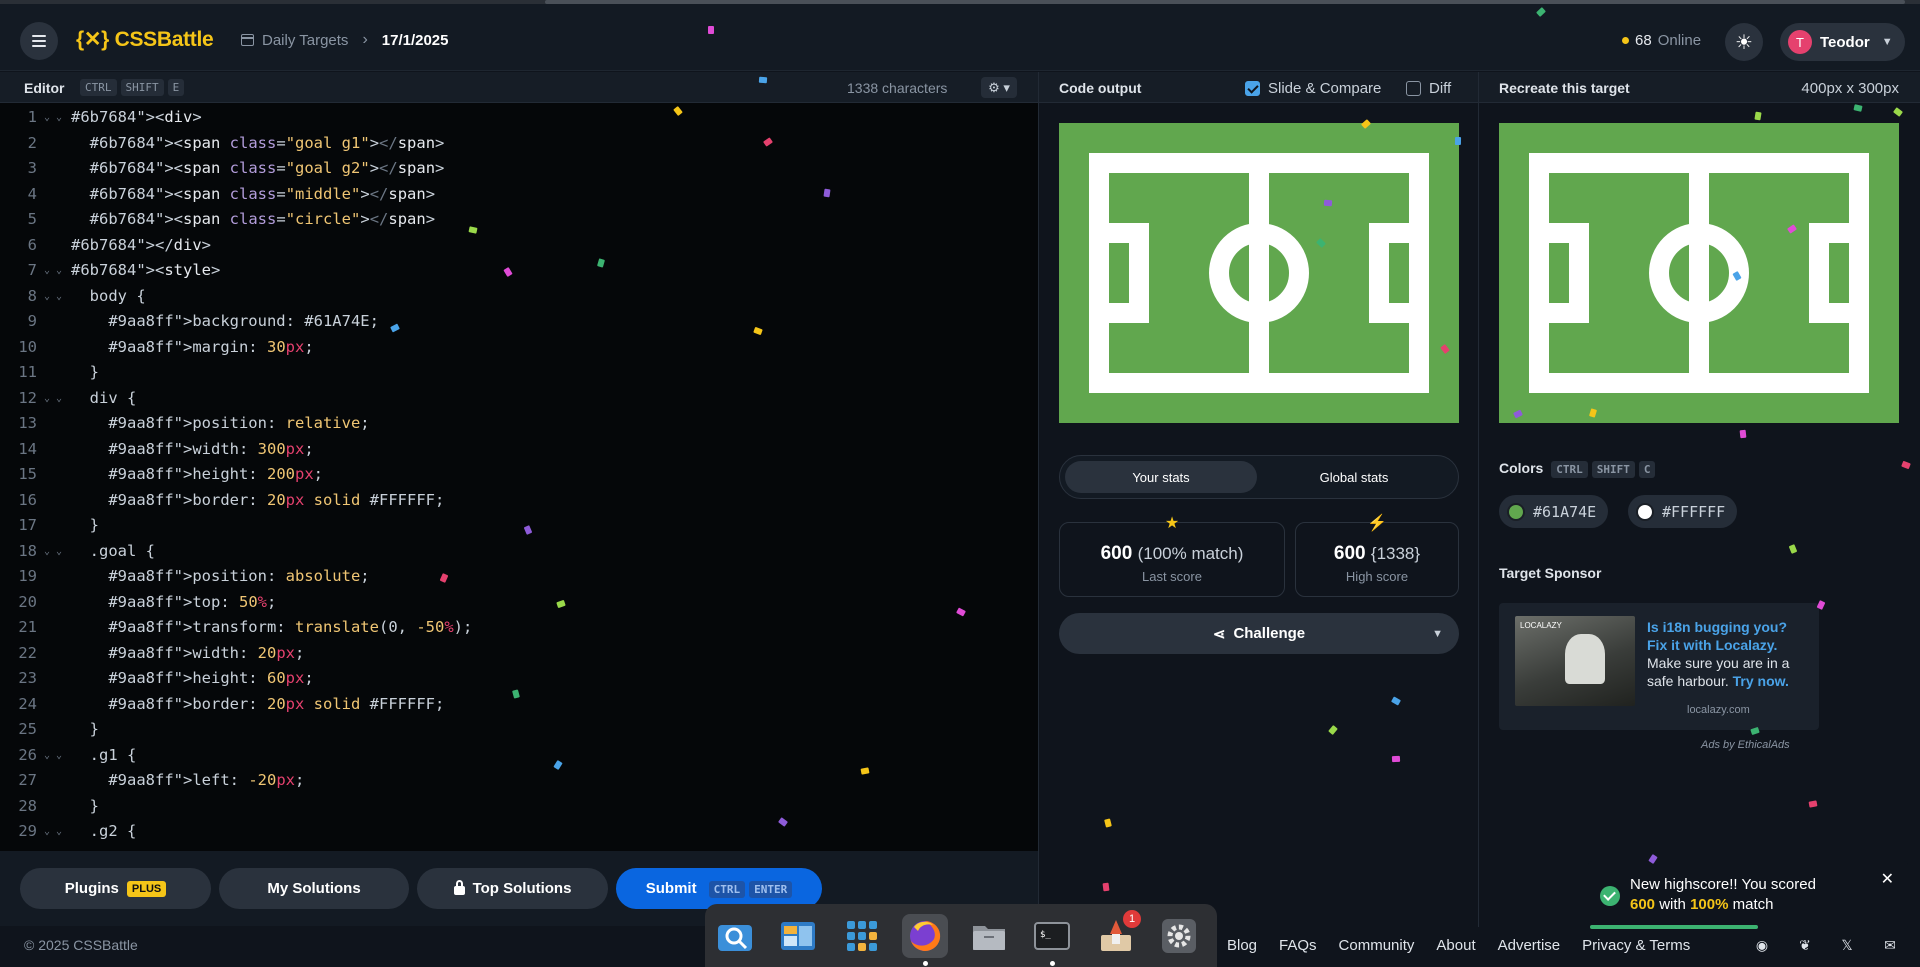  Describe the element at coordinates (130, 87) in the screenshot. I see `editor-shortcut: CTRL SHIFT E` at that location.